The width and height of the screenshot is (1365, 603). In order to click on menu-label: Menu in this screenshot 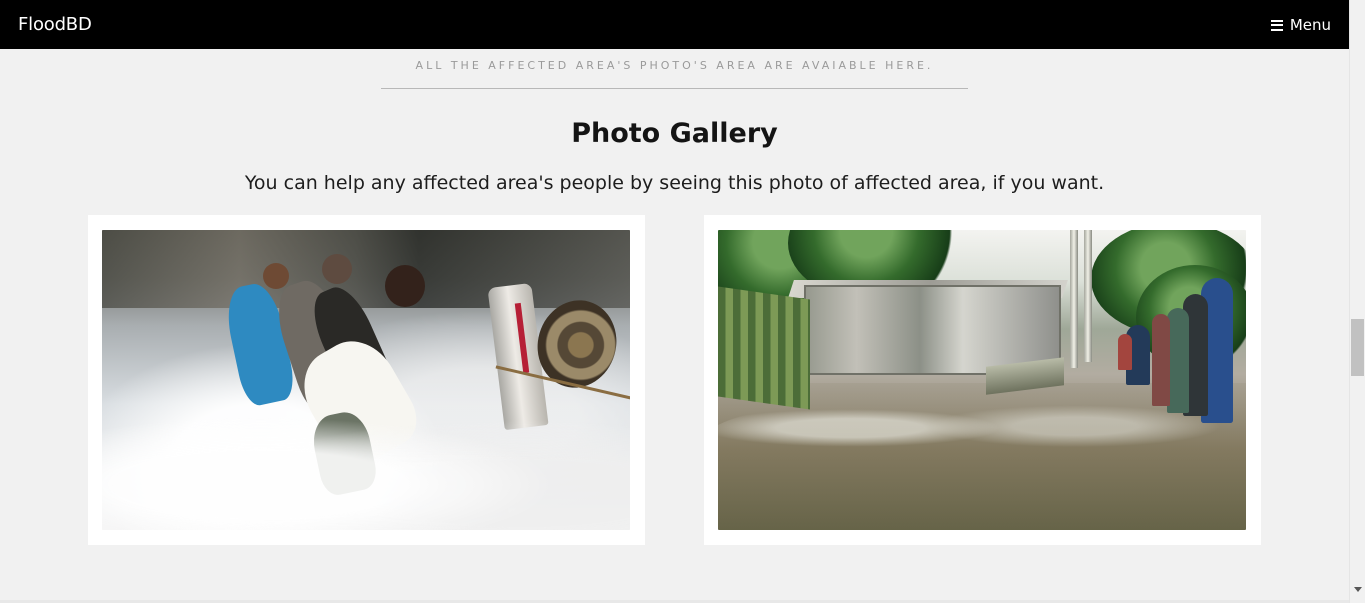, I will do `click(1310, 25)`.